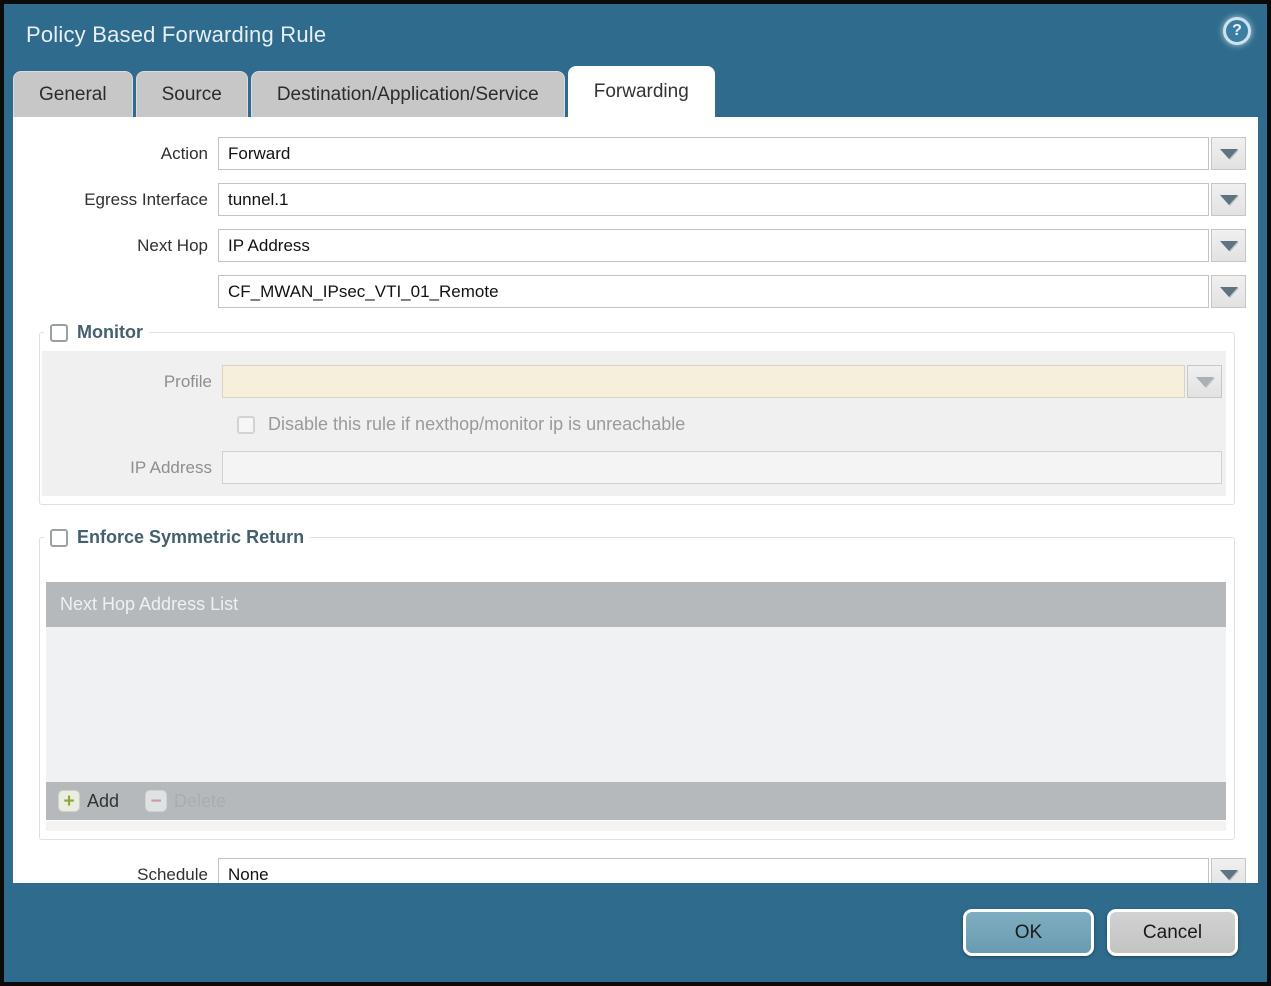  I want to click on titlebar: Policy Based Forwarding Rule ?, so click(635, 35).